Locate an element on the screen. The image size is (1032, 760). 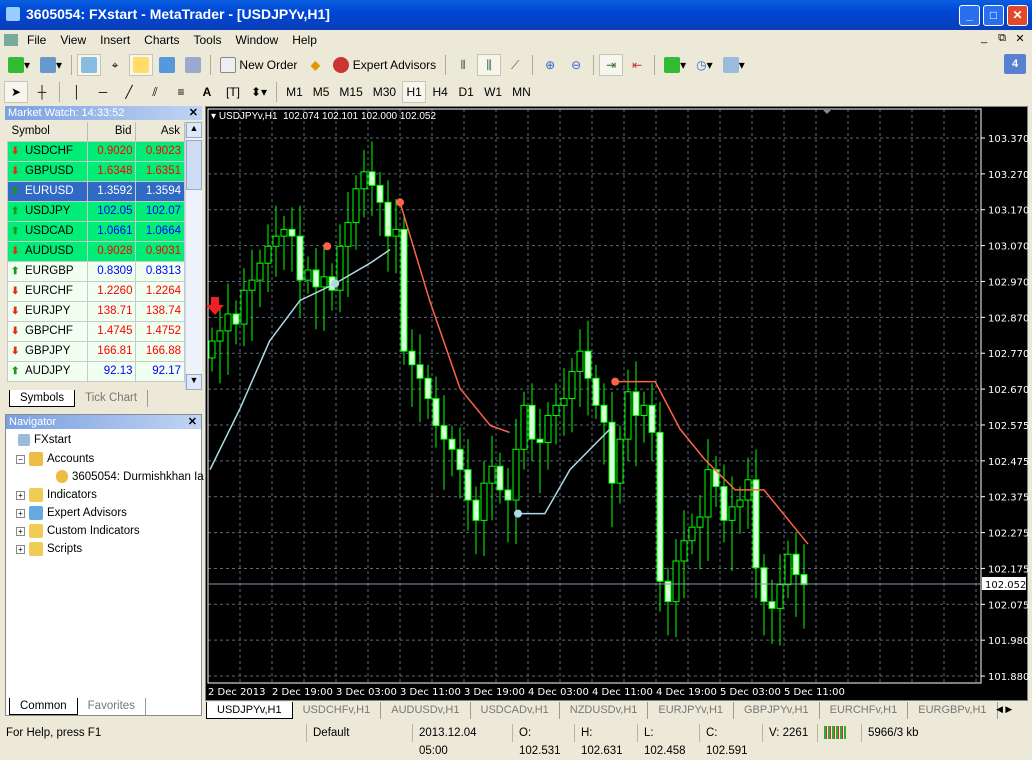
expert-advisors-button: Expert Advisors is located at coordinates (384, 65).